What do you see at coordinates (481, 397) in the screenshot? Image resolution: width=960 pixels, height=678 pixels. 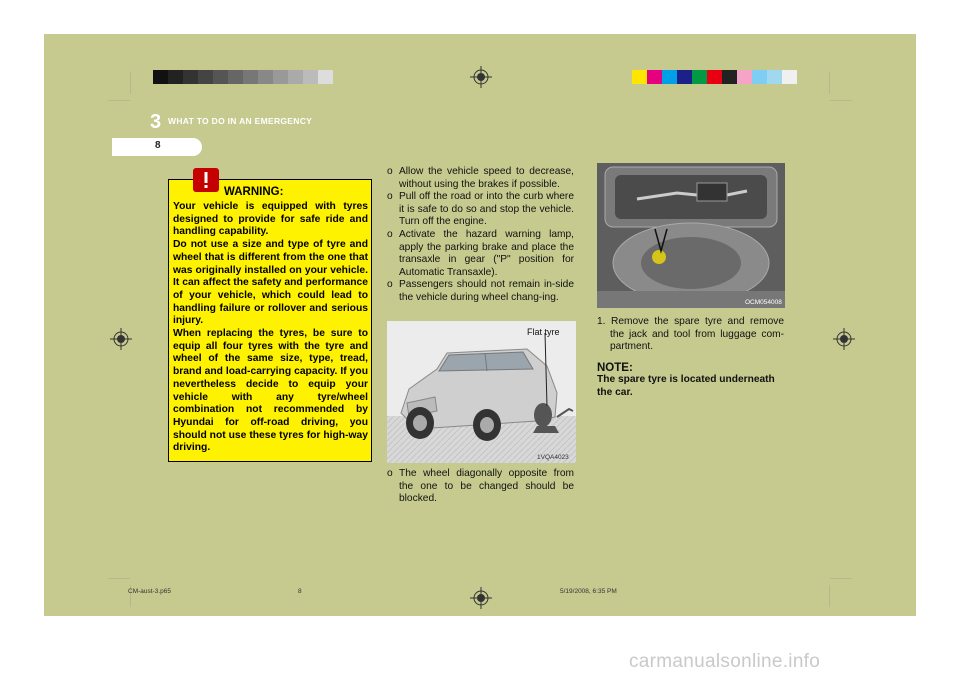 I see `car-illustration` at bounding box center [481, 397].